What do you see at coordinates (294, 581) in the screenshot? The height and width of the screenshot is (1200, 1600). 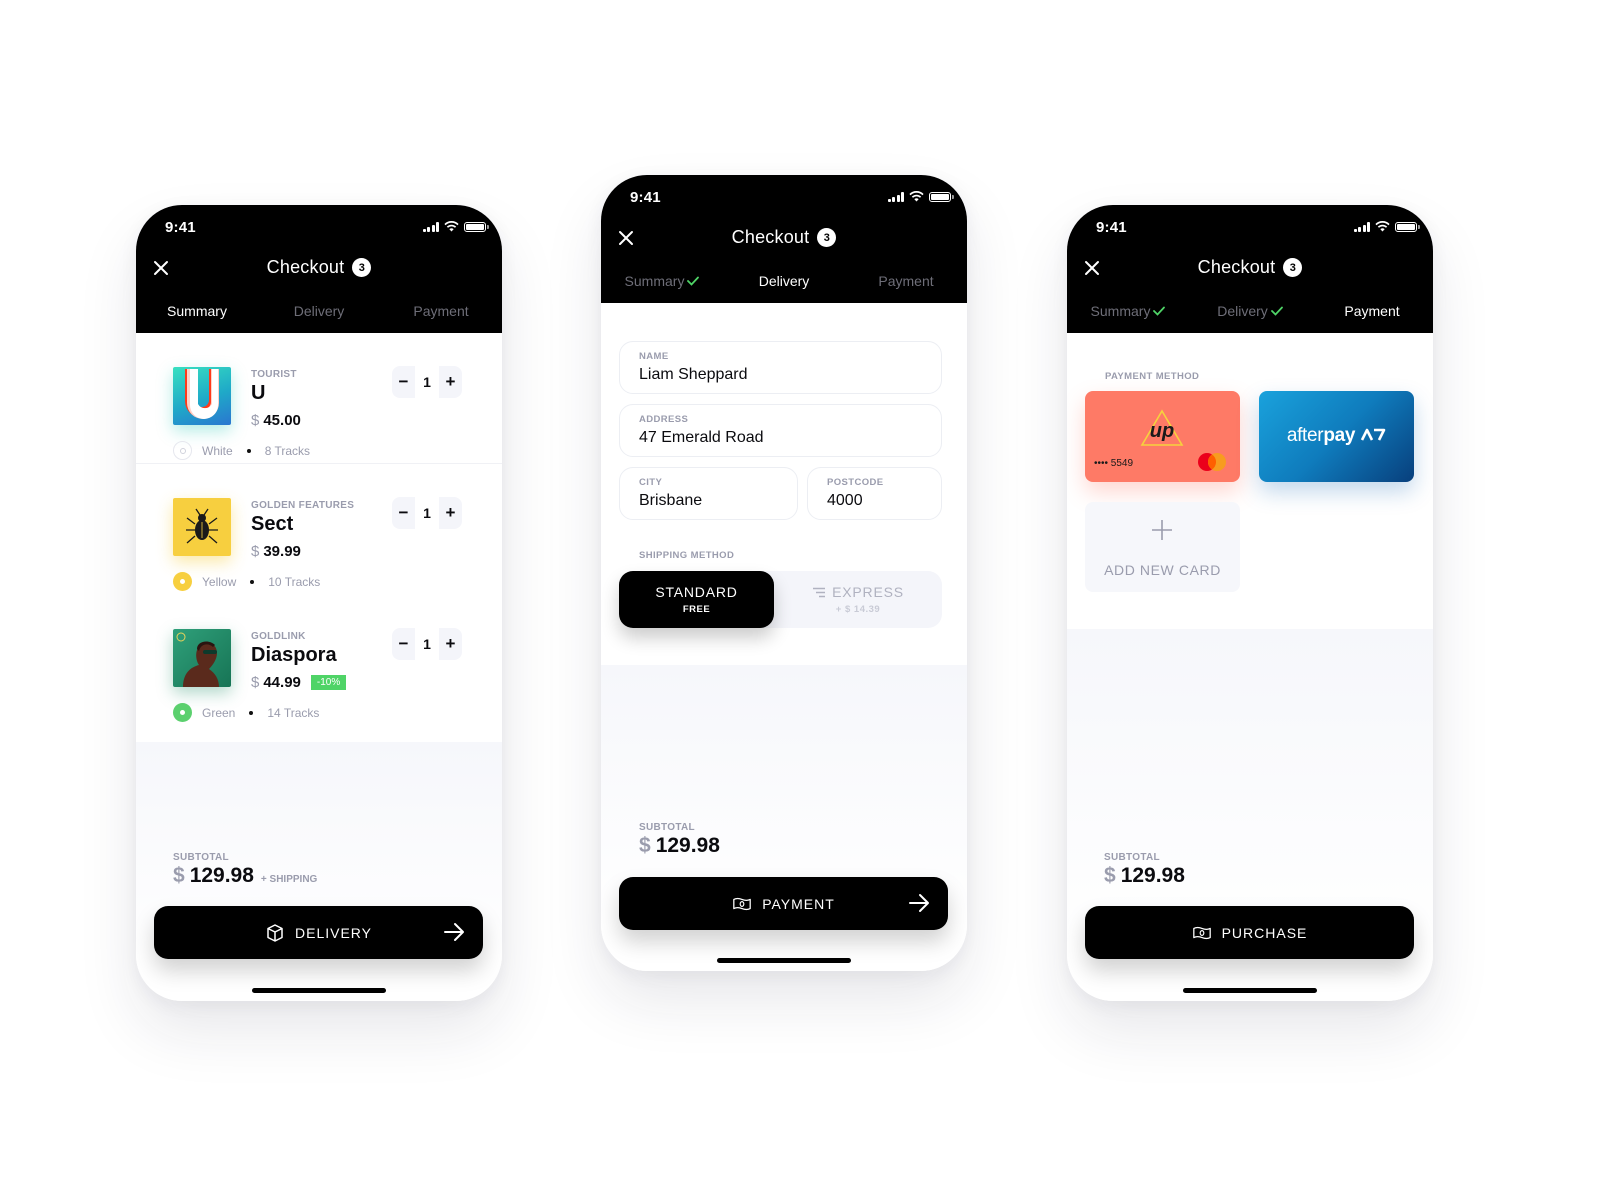 I see `track-count: 10 Tracks` at bounding box center [294, 581].